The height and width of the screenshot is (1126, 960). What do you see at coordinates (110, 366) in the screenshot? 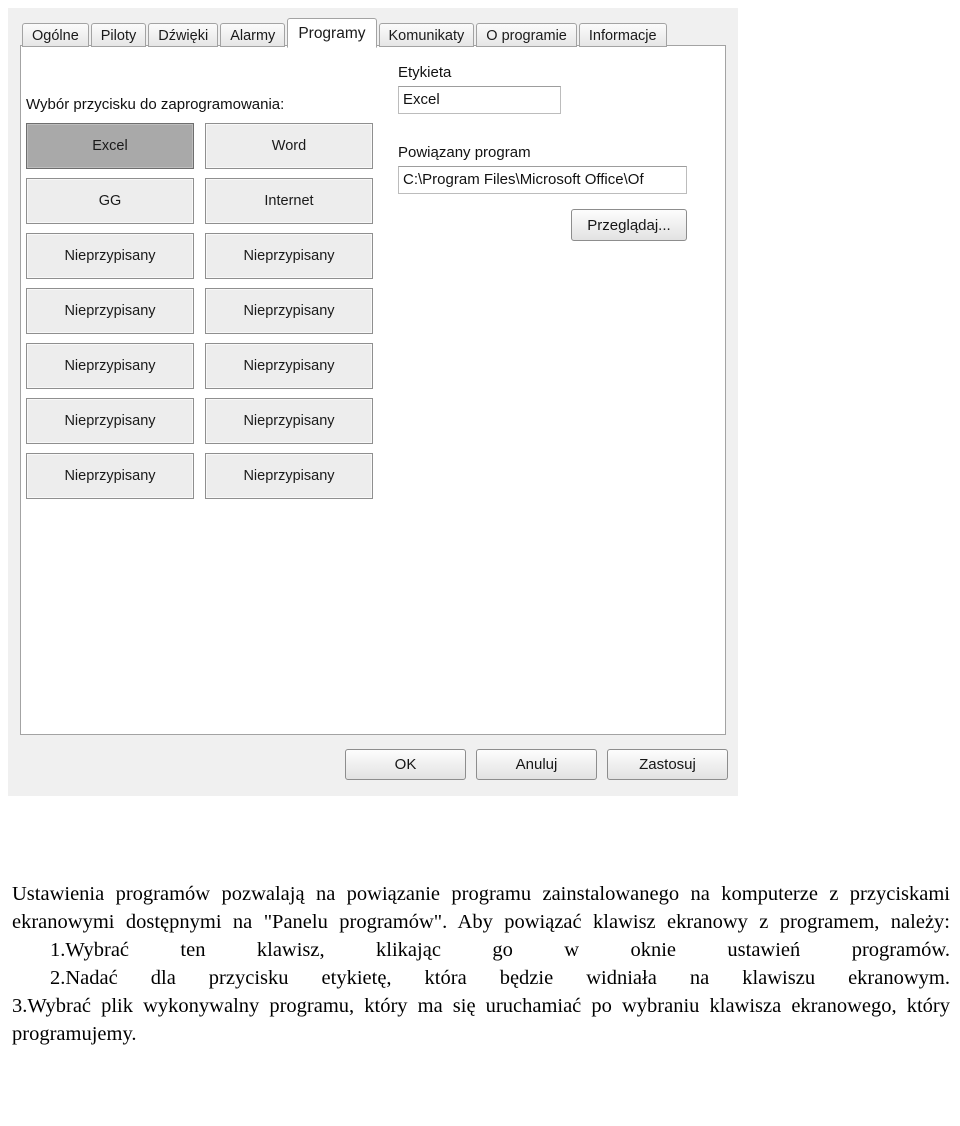
I see `programmable-button-9: Nieprzypisany` at bounding box center [110, 366].